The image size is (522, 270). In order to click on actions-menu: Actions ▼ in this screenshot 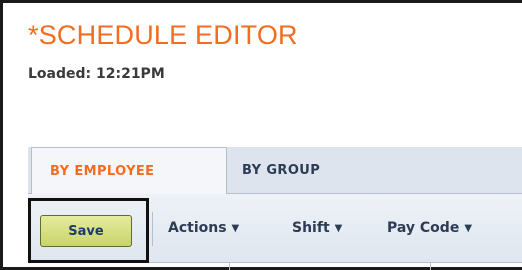, I will do `click(203, 228)`.